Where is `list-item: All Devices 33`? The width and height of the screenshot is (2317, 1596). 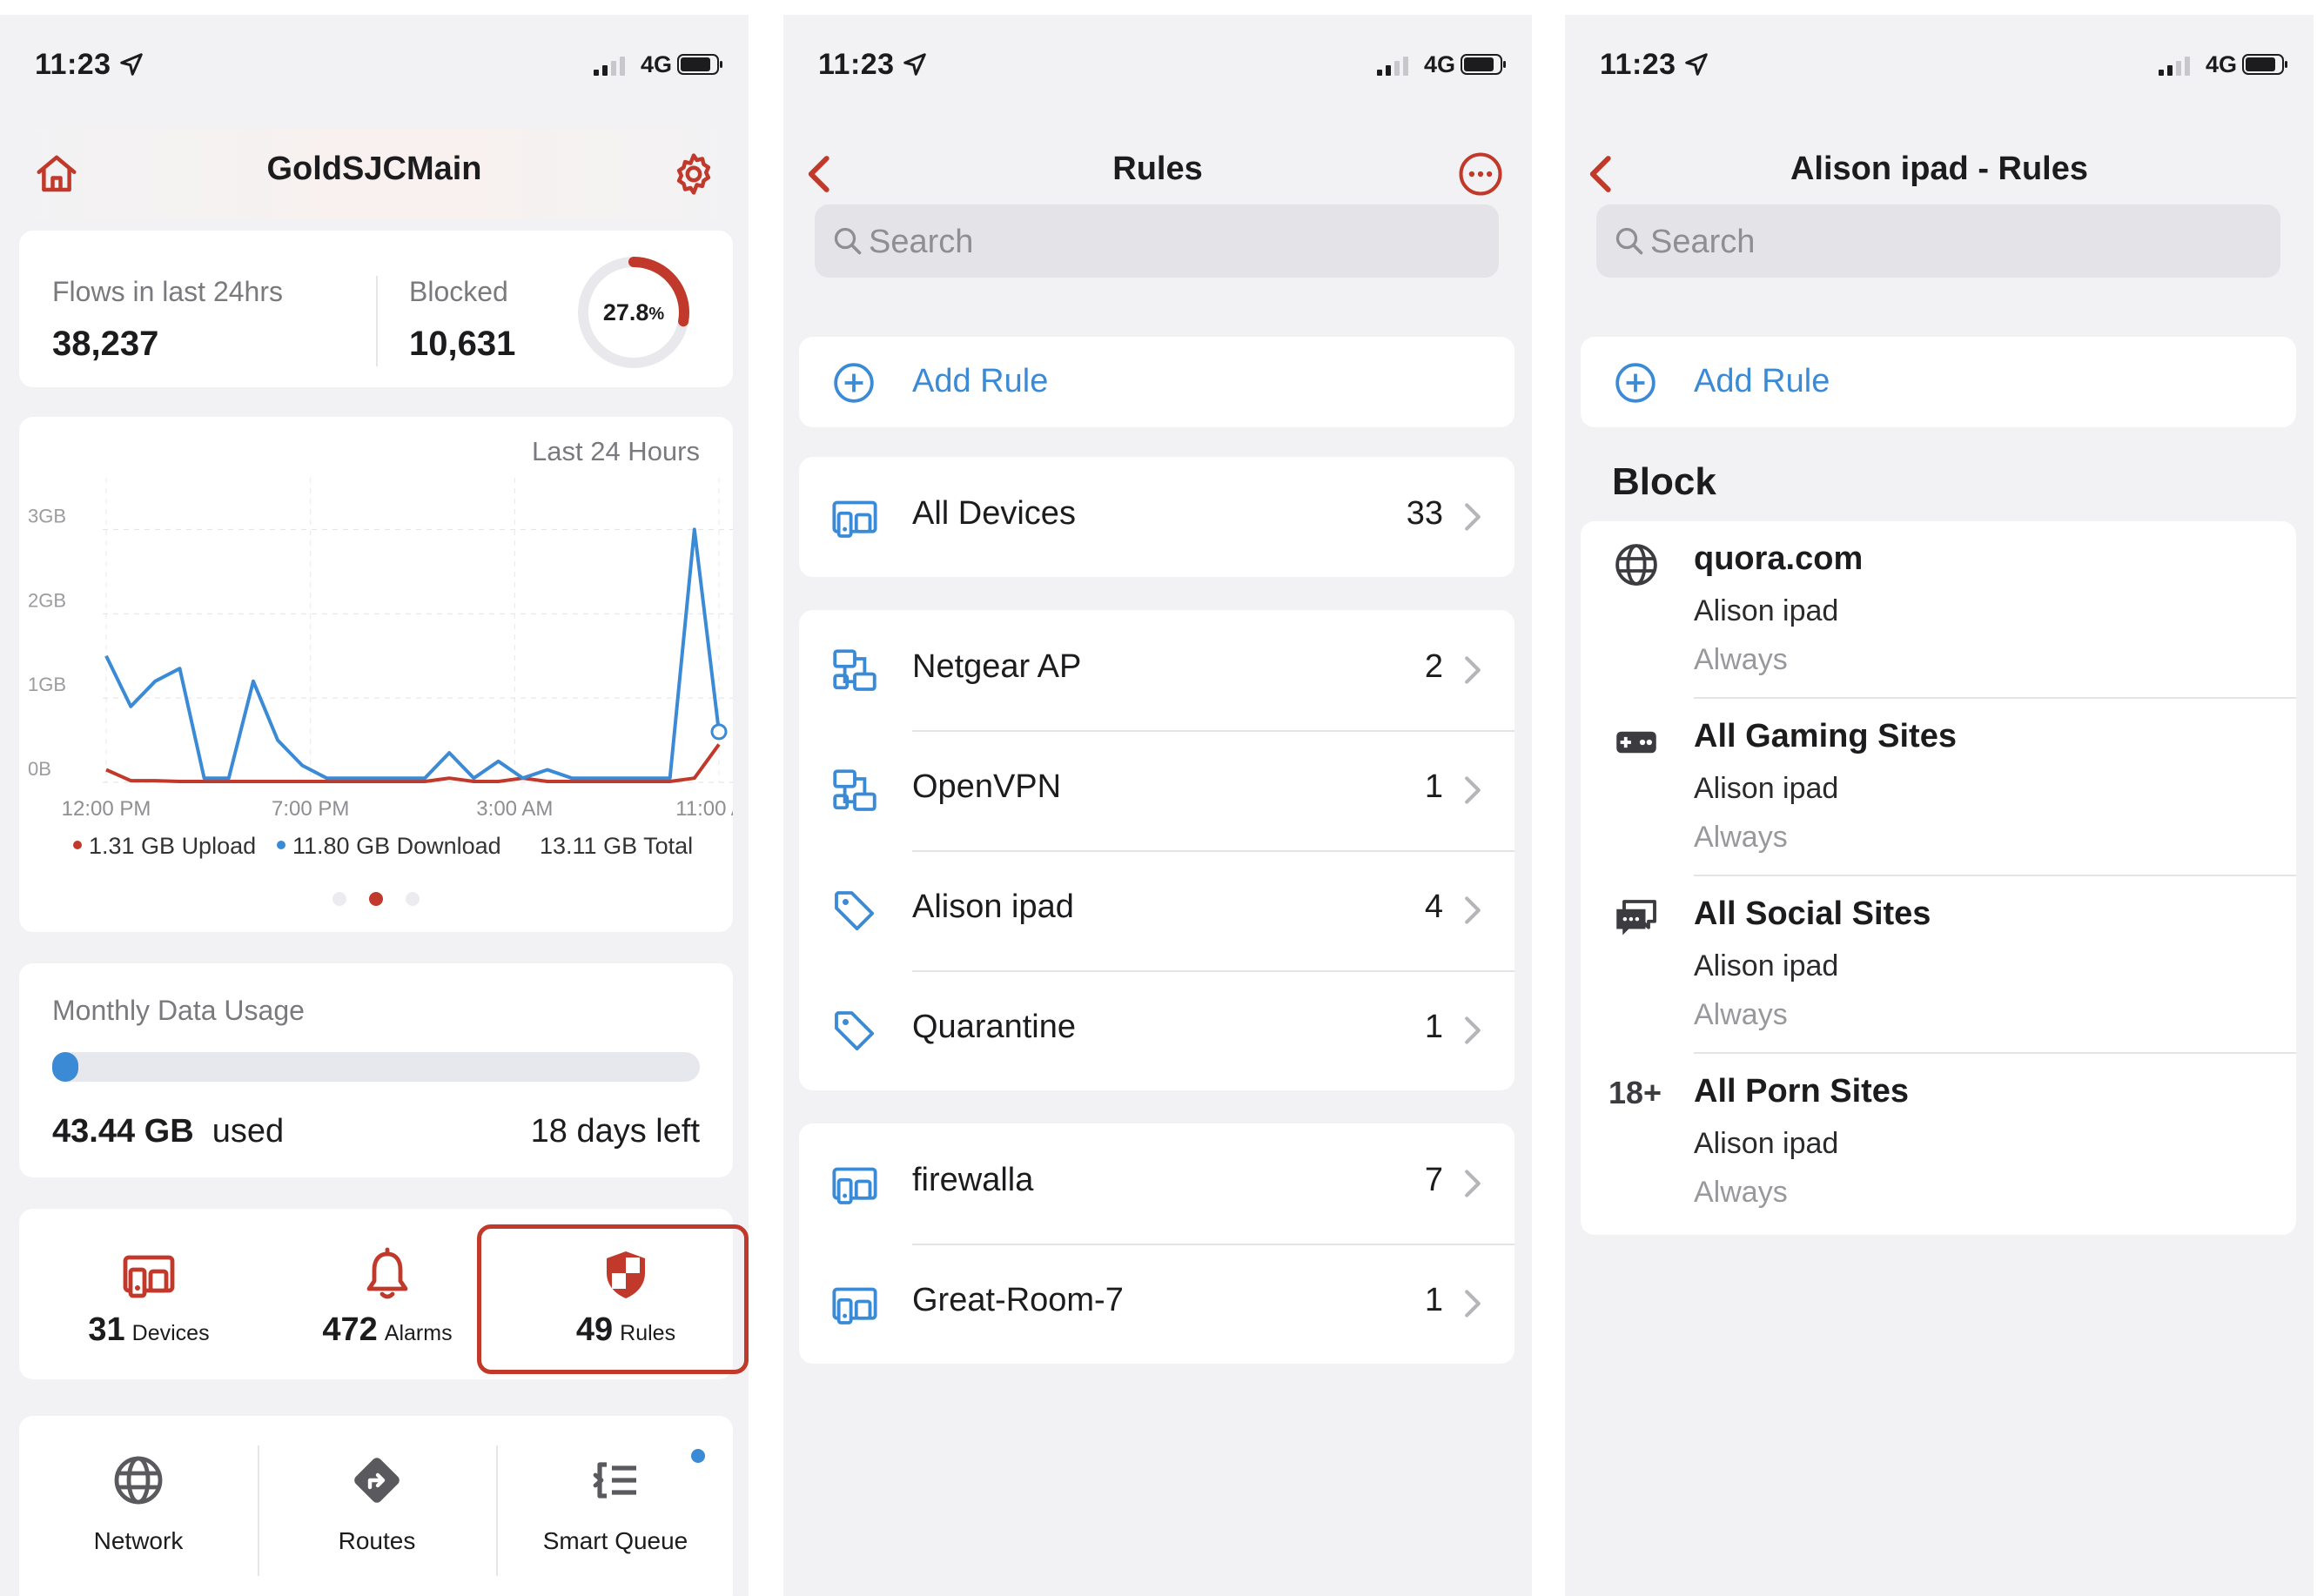
list-item: All Devices 33 is located at coordinates (1157, 517).